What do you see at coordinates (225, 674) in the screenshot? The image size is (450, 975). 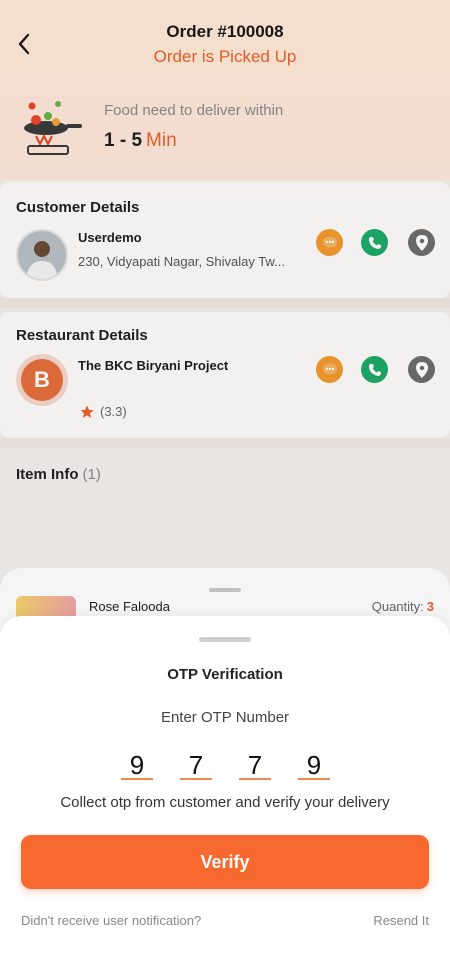 I see `otp-title: OTP Verification` at bounding box center [225, 674].